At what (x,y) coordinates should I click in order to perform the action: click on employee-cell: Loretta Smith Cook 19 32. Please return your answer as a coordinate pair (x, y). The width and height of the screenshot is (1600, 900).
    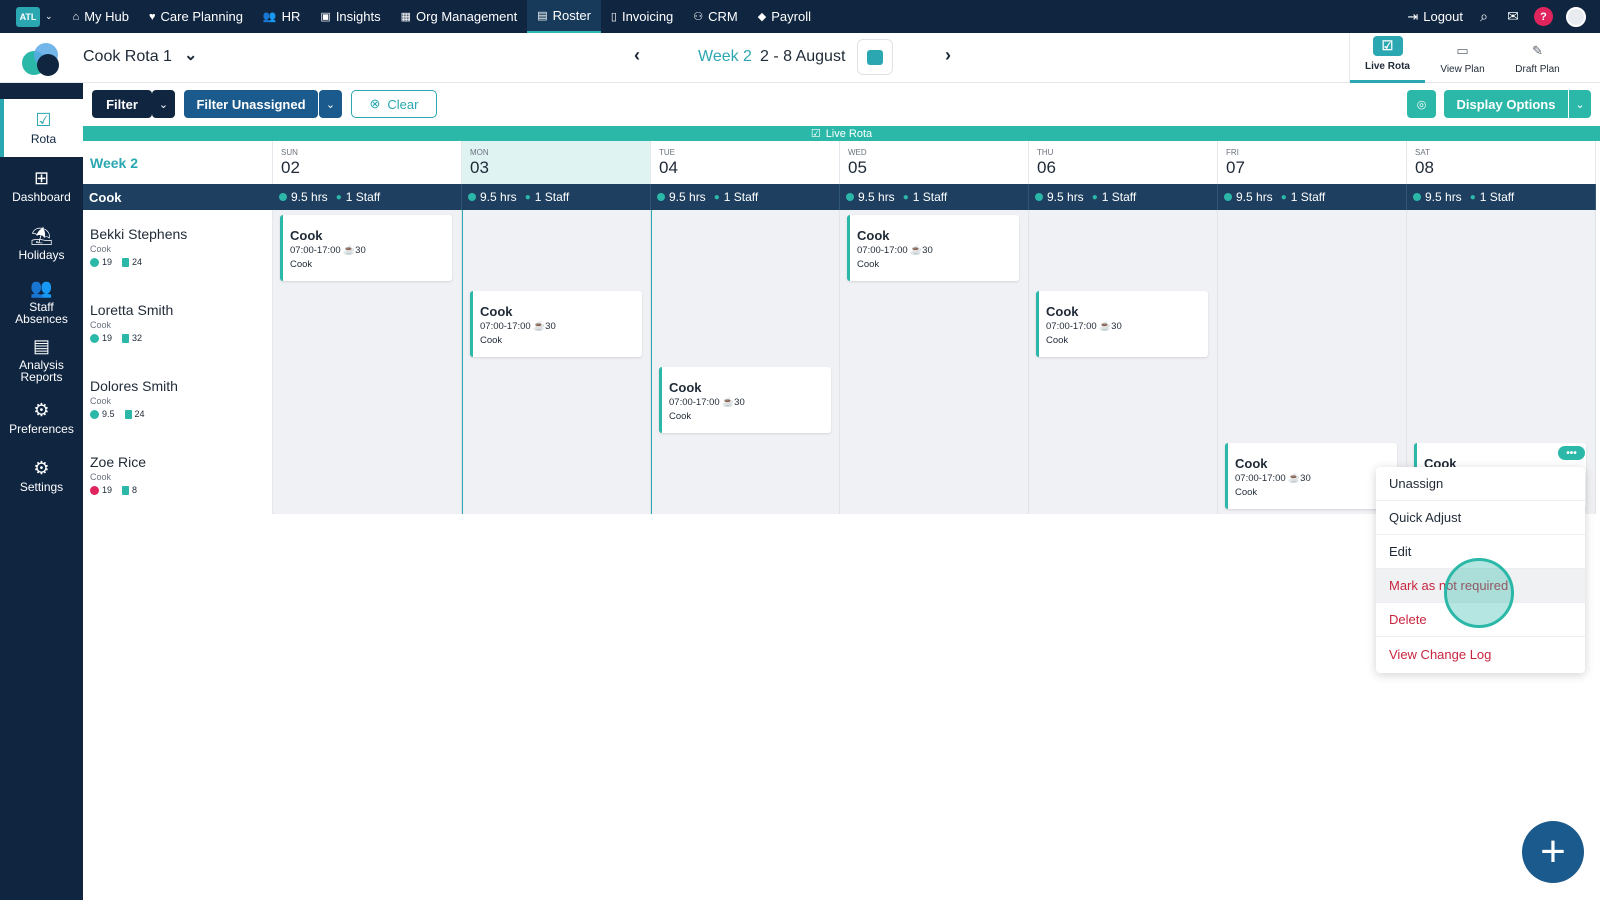
    Looking at the image, I should click on (178, 324).